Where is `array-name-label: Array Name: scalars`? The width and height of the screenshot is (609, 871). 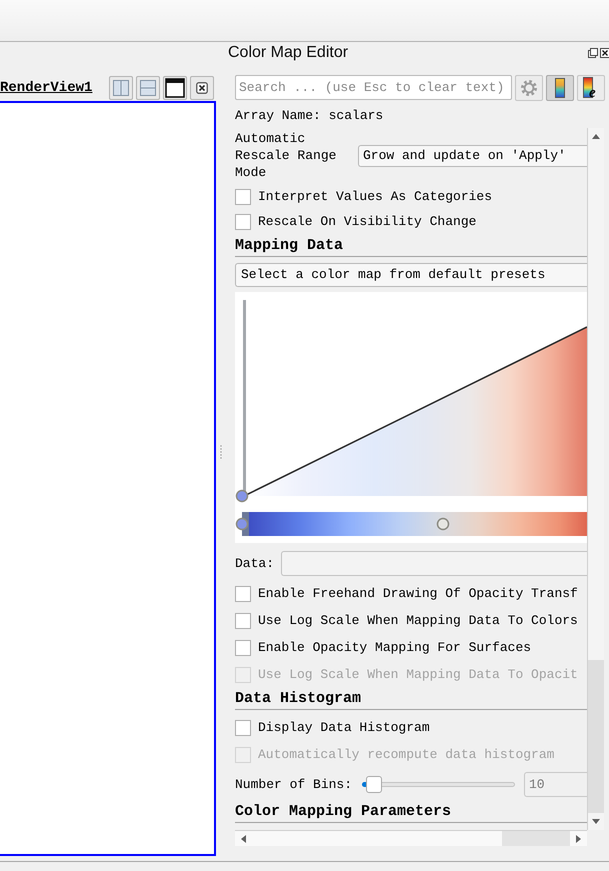 array-name-label: Array Name: scalars is located at coordinates (309, 116).